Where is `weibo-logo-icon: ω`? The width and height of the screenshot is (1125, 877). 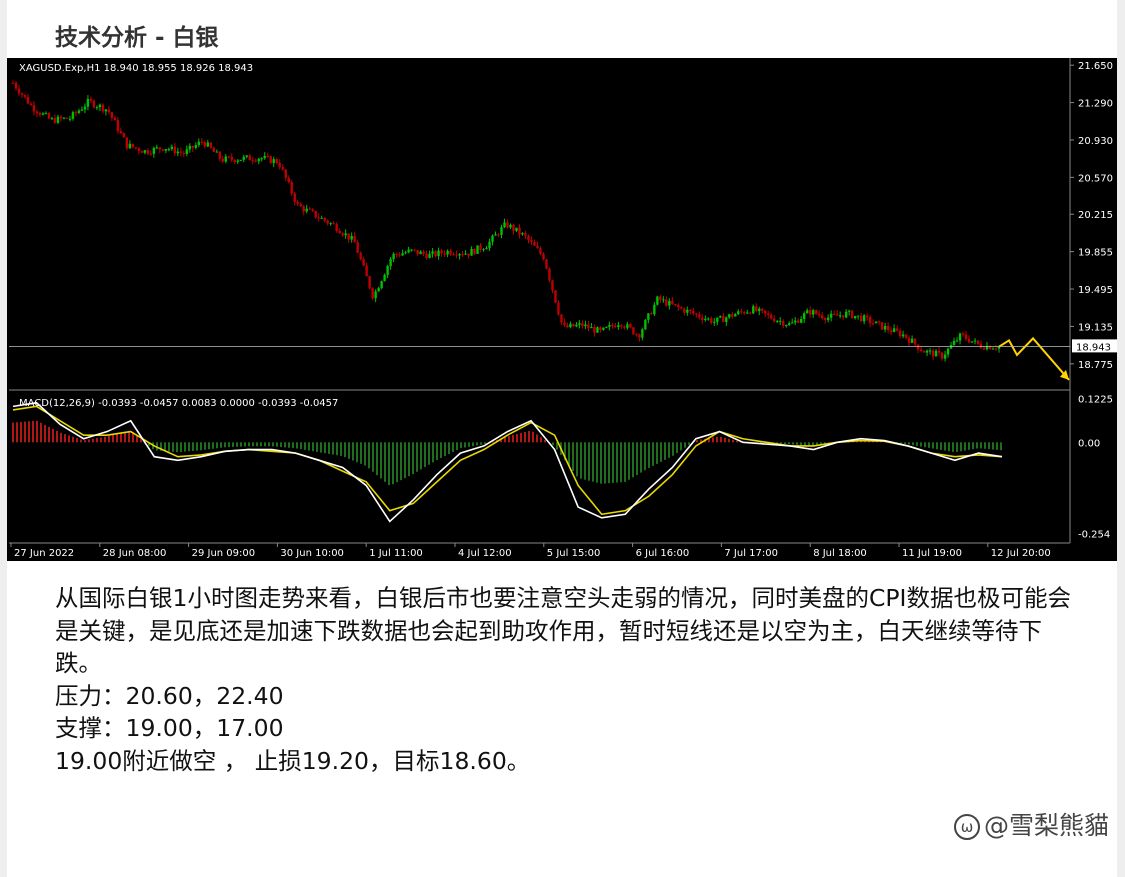 weibo-logo-icon: ω is located at coordinates (966, 827).